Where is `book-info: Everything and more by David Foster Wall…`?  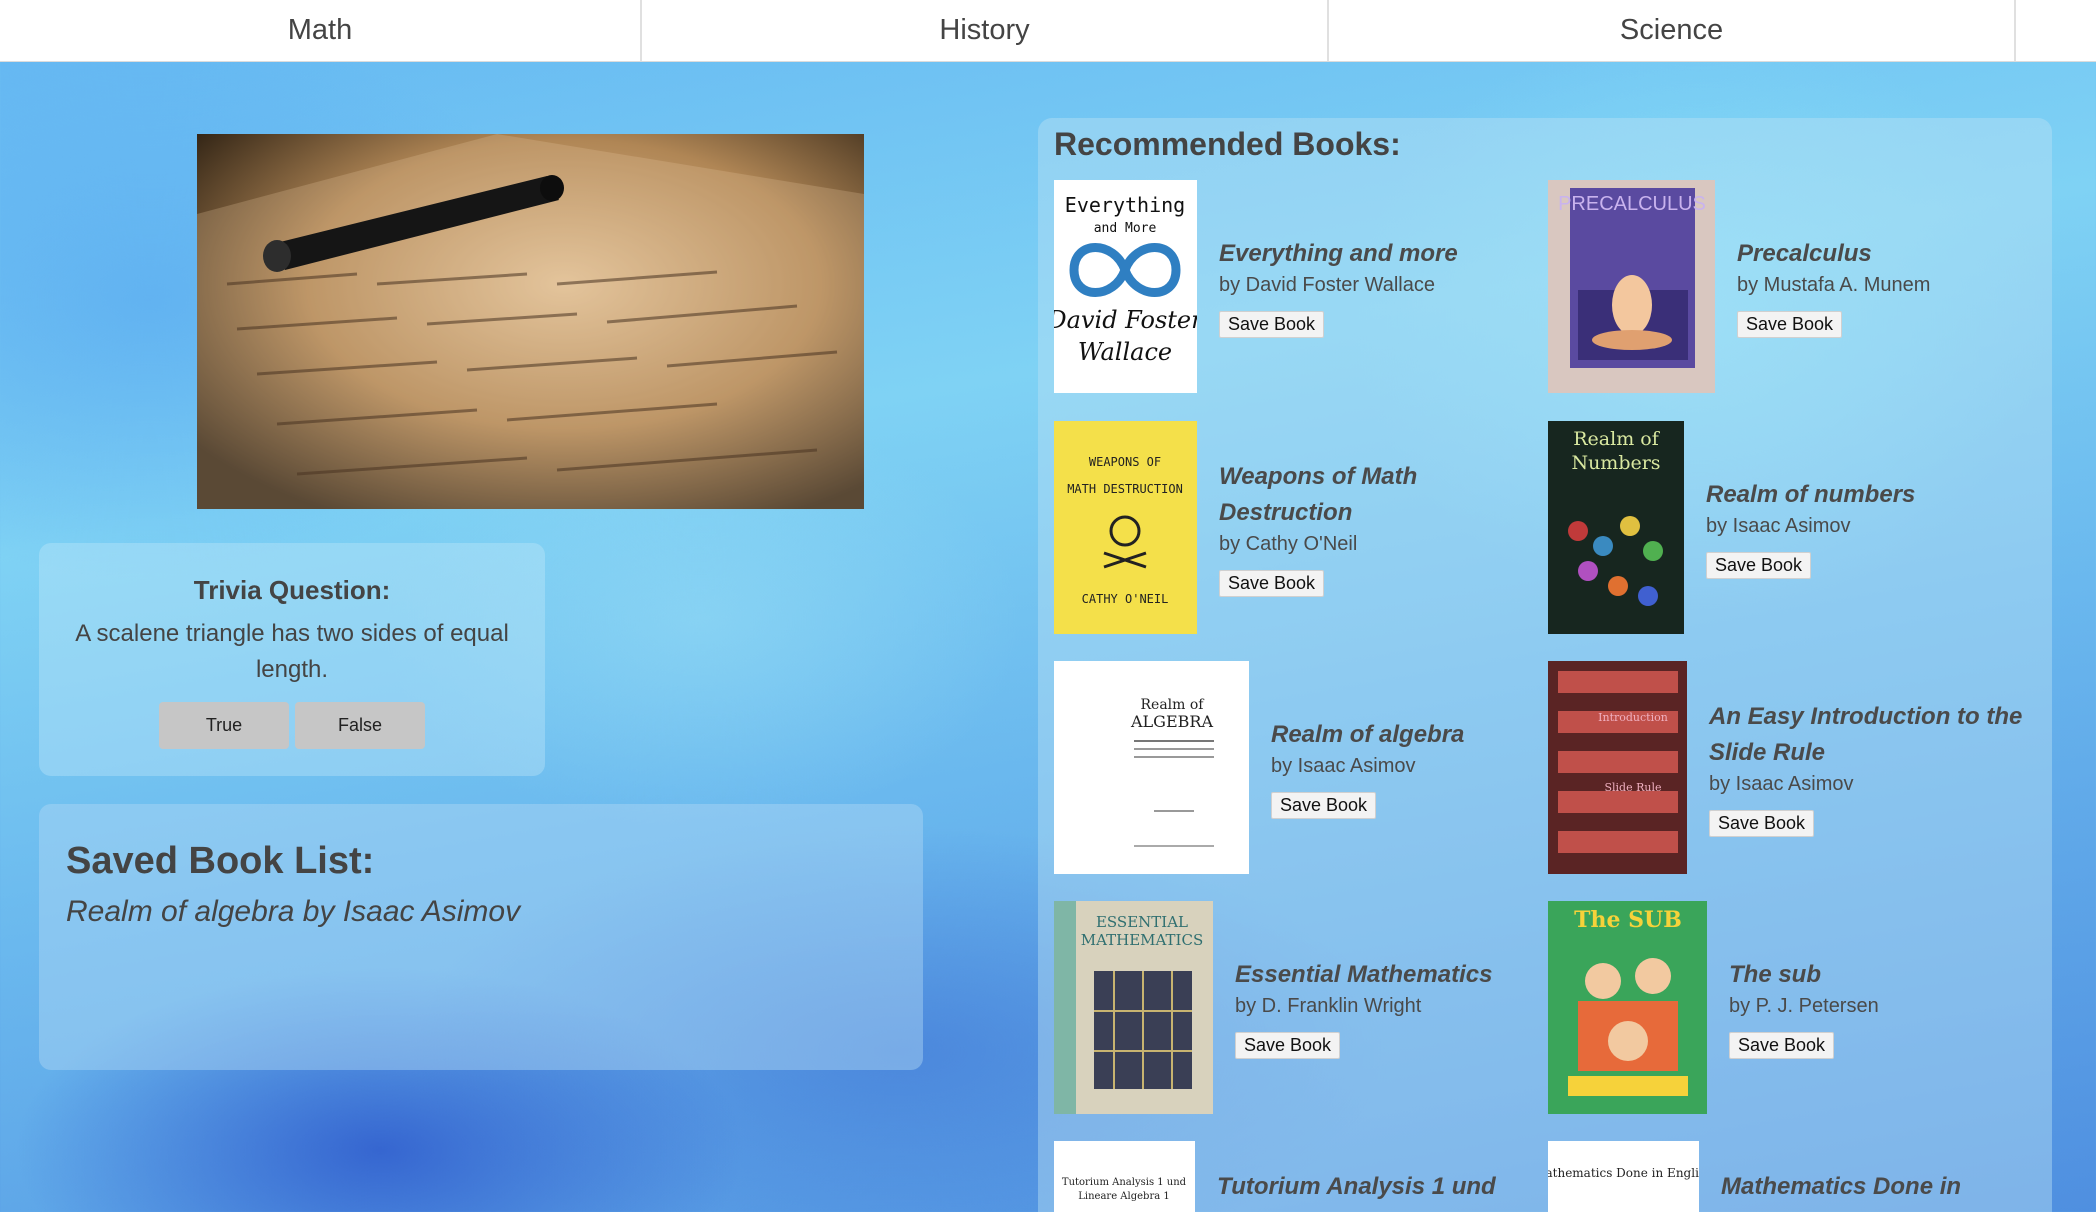
book-info: Everything and more by David Foster Wall… is located at coordinates (1338, 287).